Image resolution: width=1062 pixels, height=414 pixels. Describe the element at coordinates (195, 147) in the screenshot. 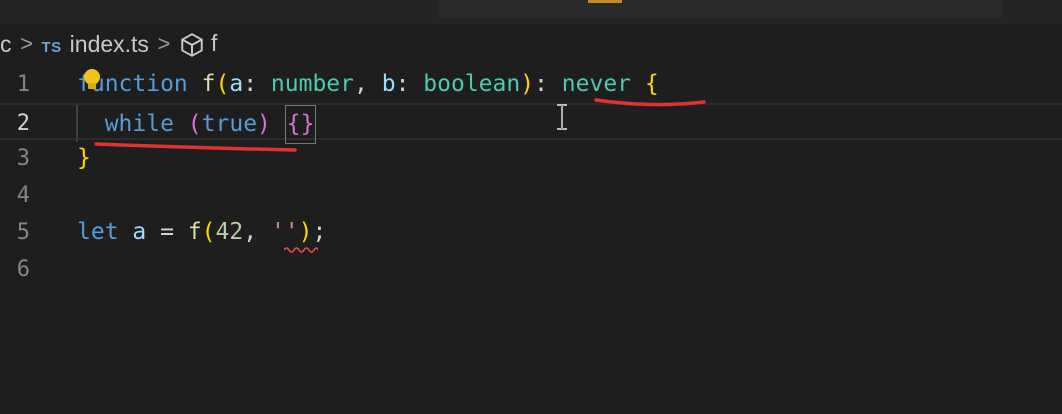

I see `annotation-underline-while` at that location.